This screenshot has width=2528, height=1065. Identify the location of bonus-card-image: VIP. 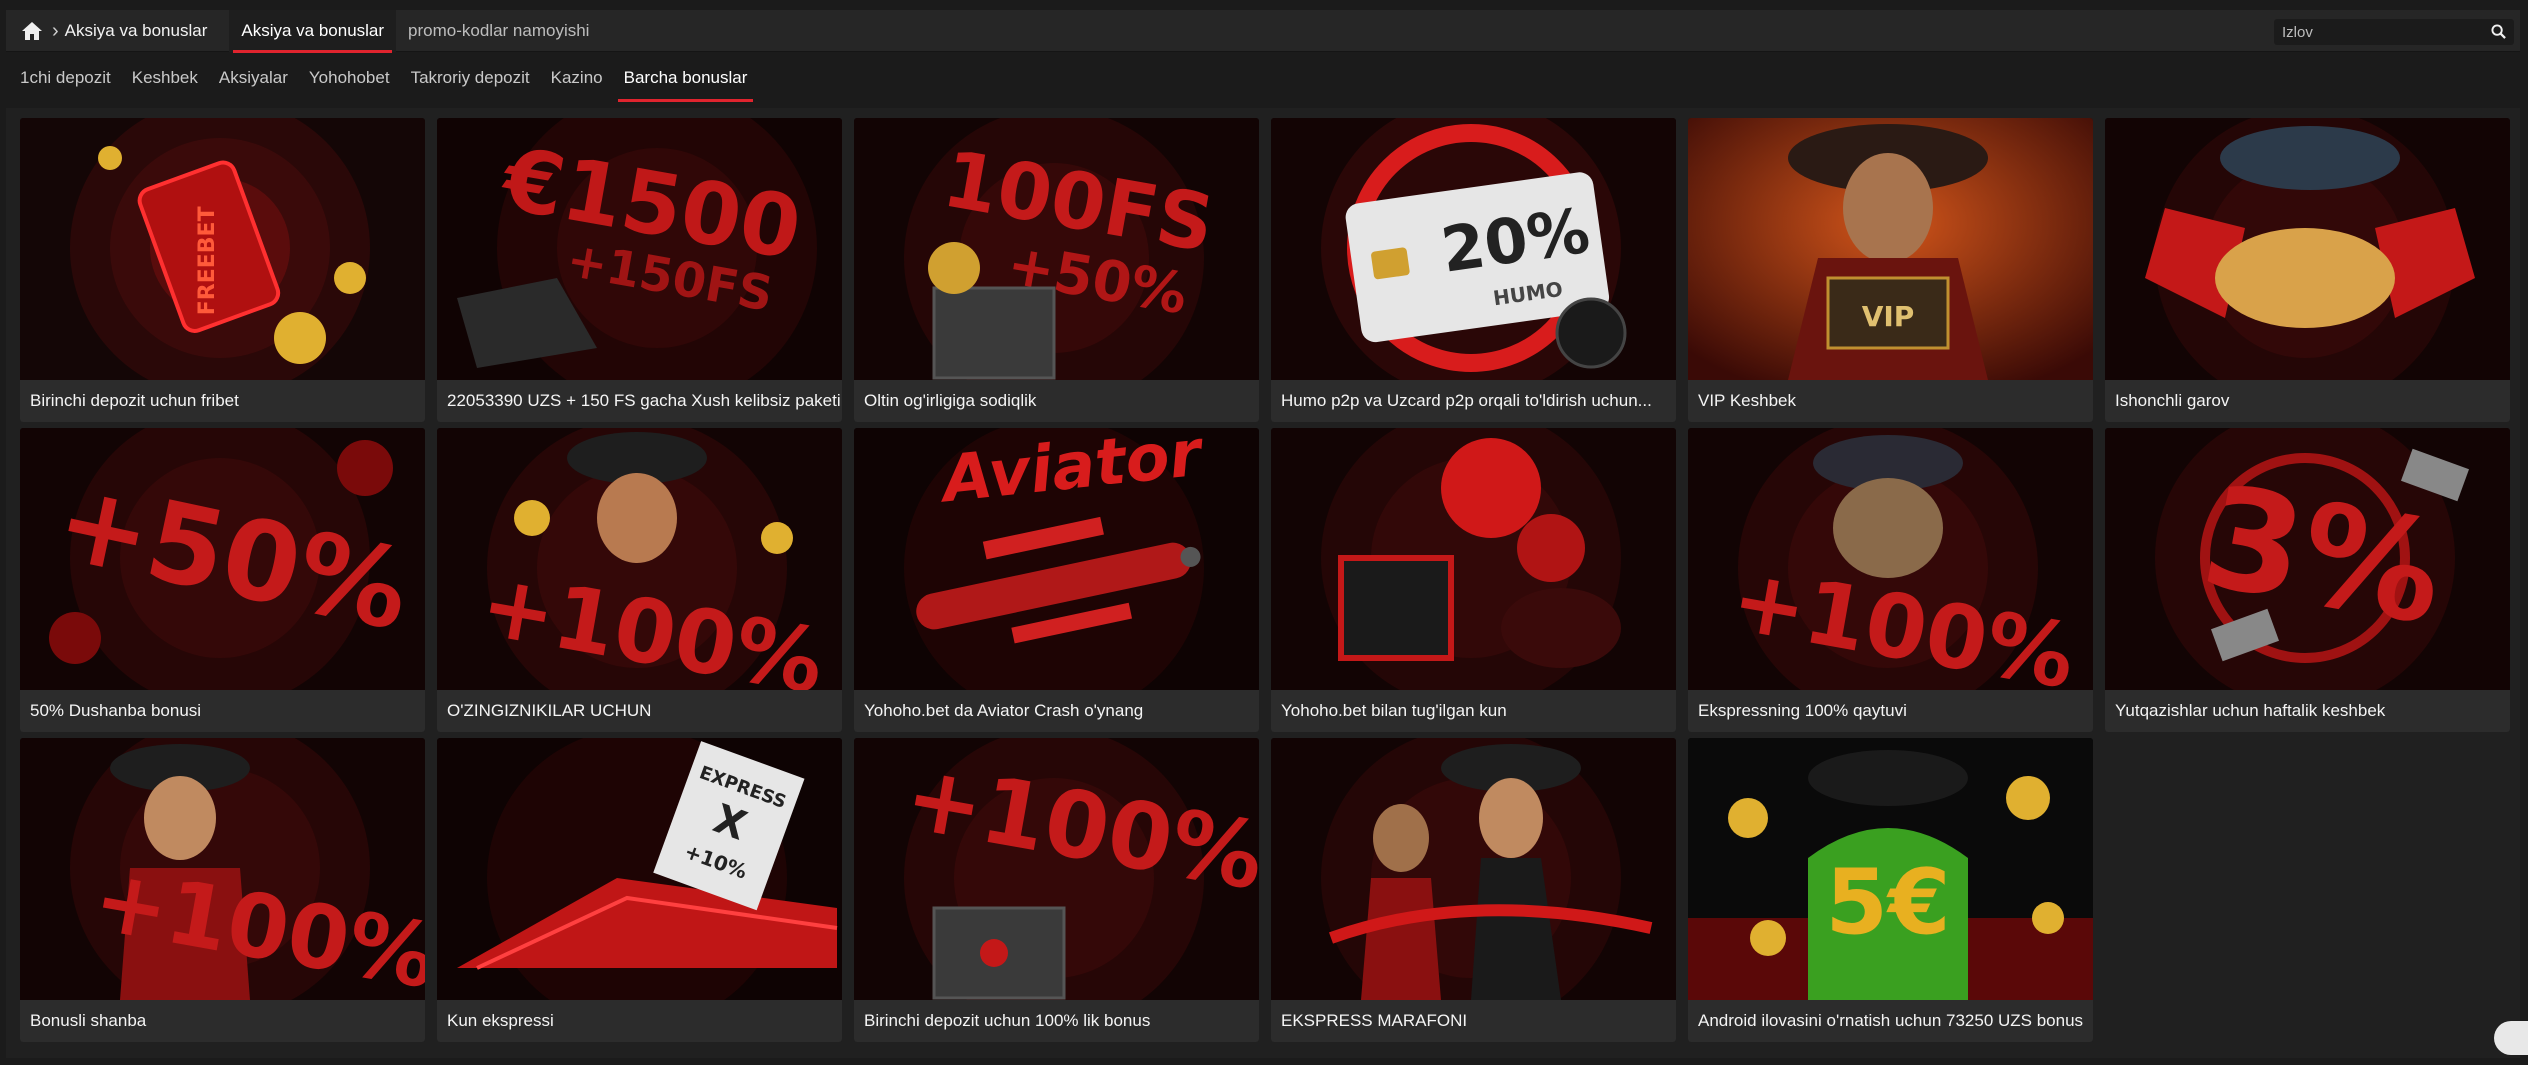
(1890, 249).